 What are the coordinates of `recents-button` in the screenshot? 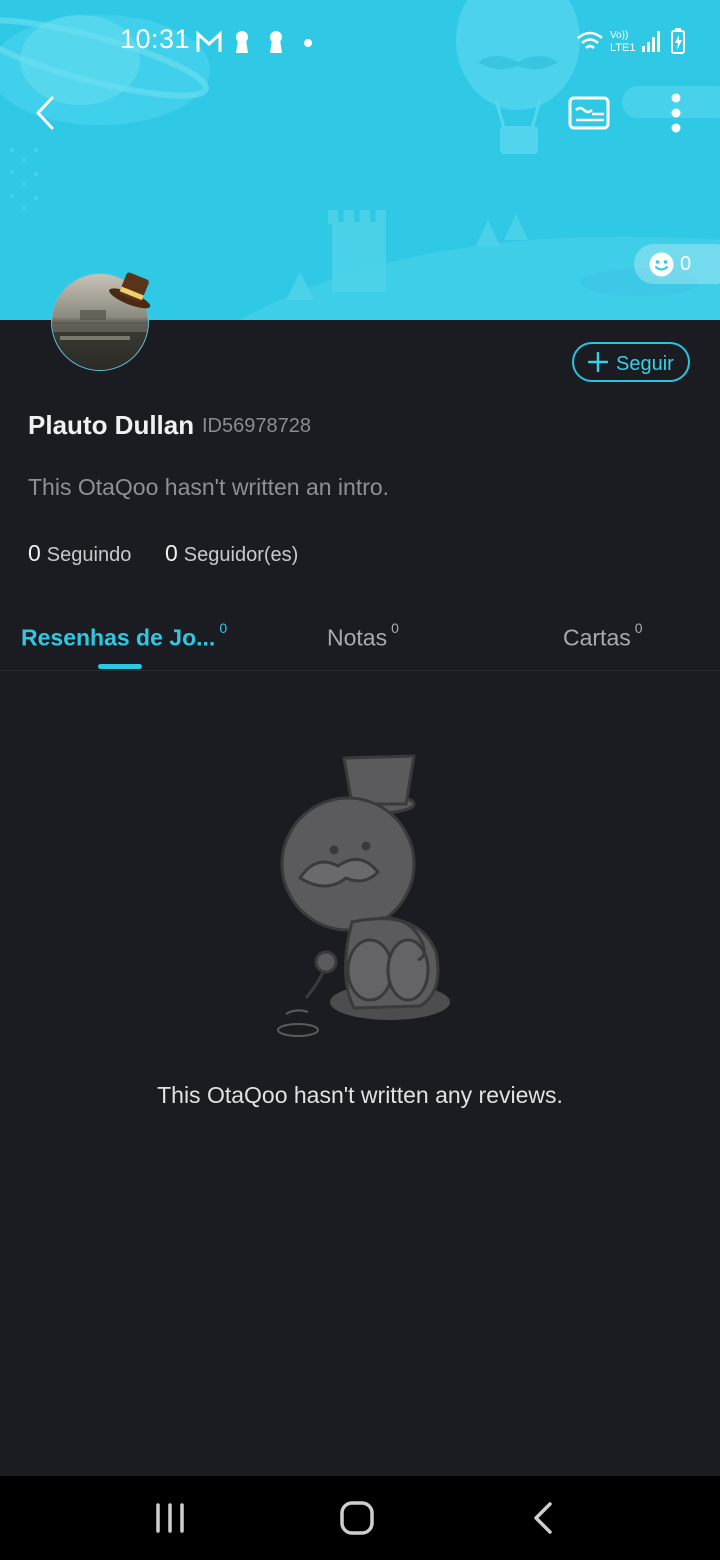 It's located at (170, 1518).